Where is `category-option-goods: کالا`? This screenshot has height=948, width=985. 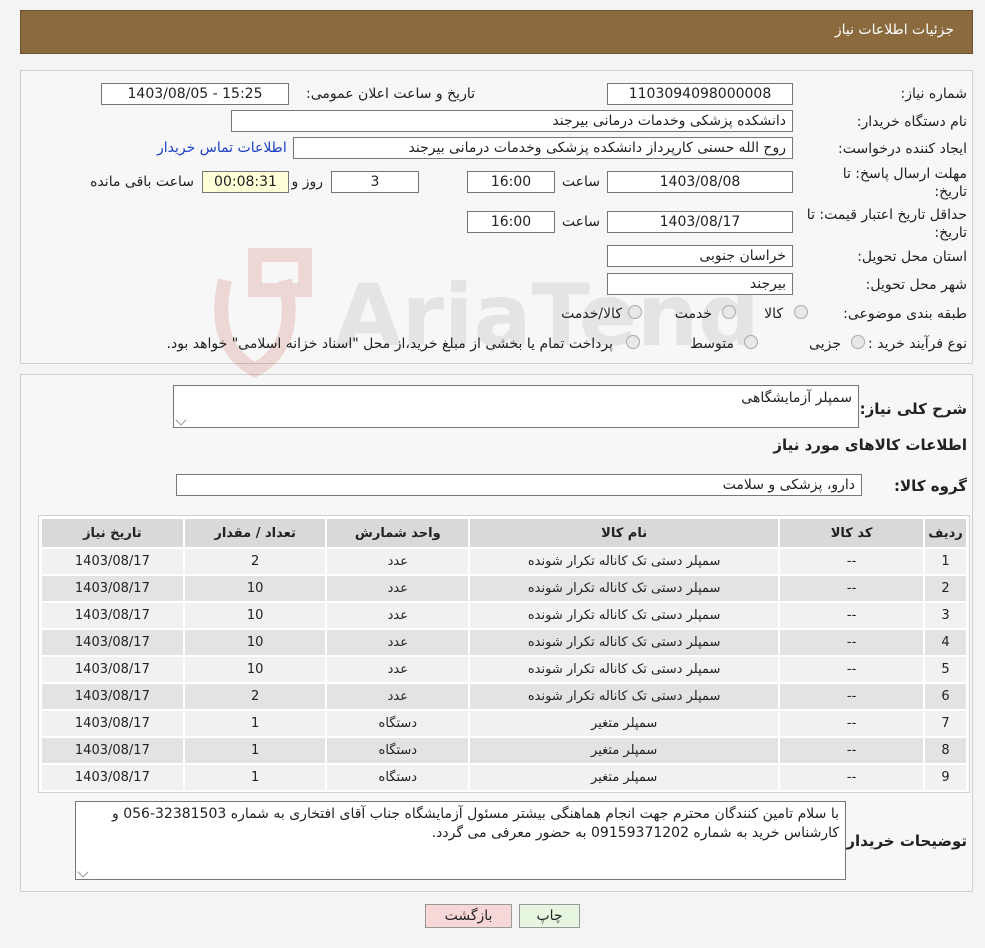 category-option-goods: کالا is located at coordinates (773, 314).